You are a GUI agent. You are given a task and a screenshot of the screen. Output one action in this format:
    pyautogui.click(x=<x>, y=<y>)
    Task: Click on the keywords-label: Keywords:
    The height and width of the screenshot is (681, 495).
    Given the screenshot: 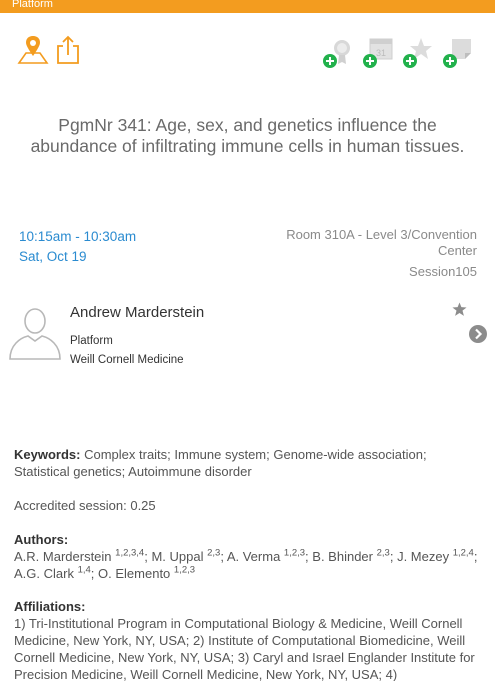 What is the action you would take?
    pyautogui.click(x=47, y=454)
    